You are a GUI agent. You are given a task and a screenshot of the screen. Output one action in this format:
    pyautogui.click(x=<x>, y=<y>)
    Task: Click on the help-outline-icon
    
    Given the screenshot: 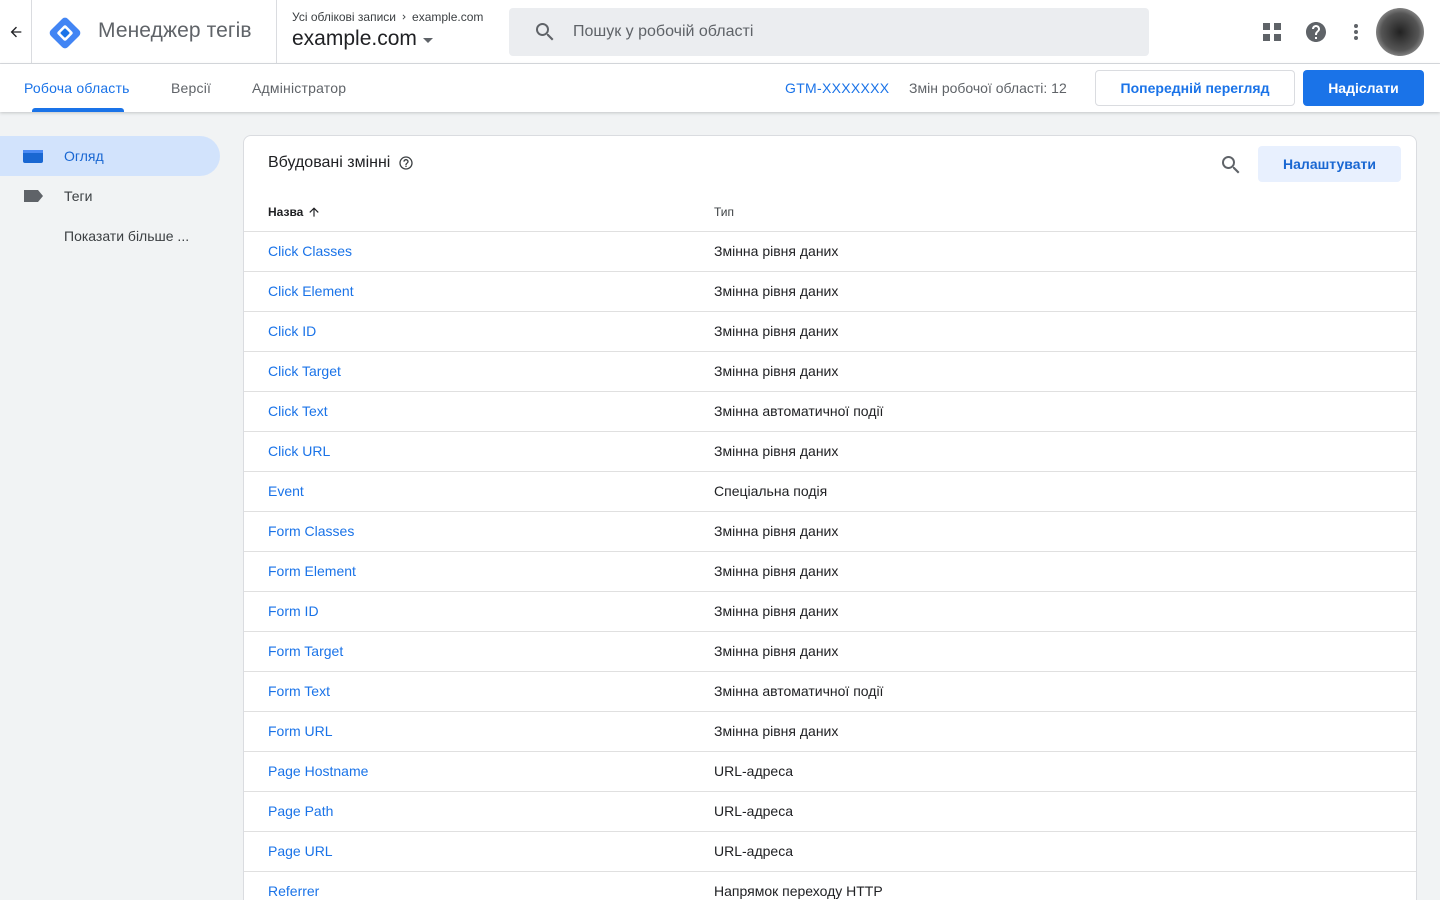 What is the action you would take?
    pyautogui.click(x=406, y=163)
    